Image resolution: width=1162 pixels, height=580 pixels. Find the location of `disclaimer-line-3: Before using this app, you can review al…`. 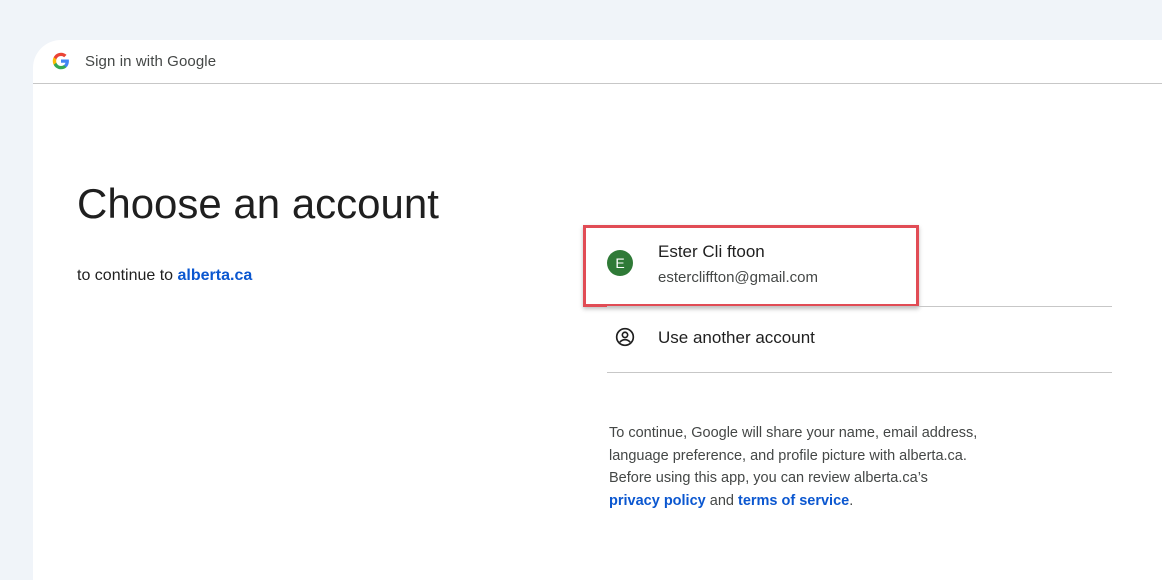

disclaimer-line-3: Before using this app, you can review al… is located at coordinates (768, 478).